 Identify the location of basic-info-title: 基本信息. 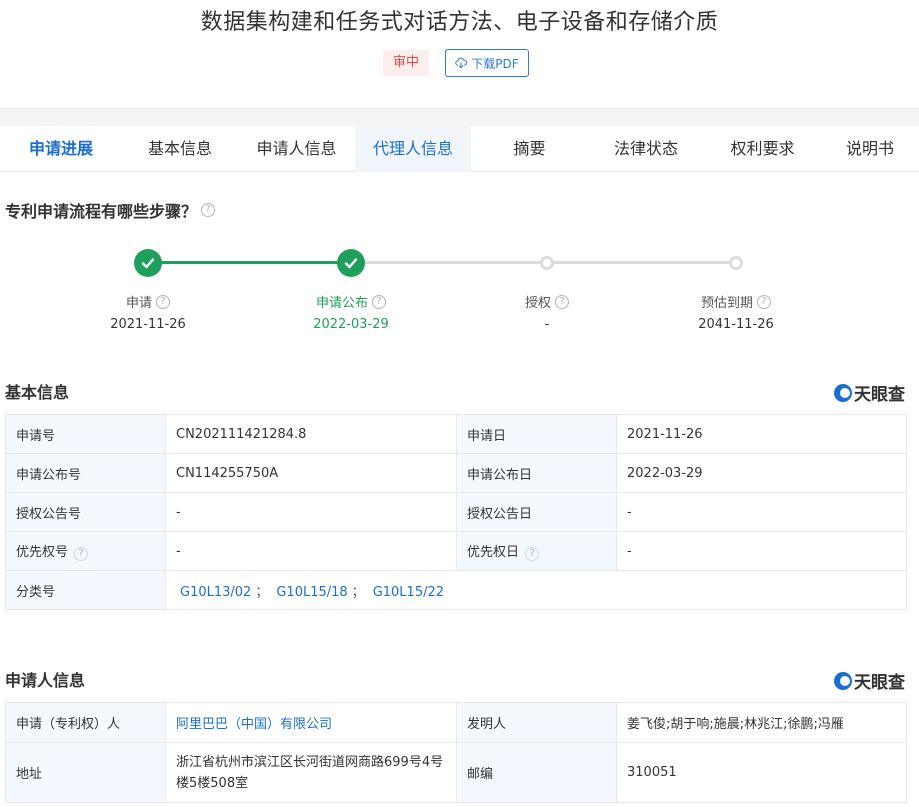
(37, 392).